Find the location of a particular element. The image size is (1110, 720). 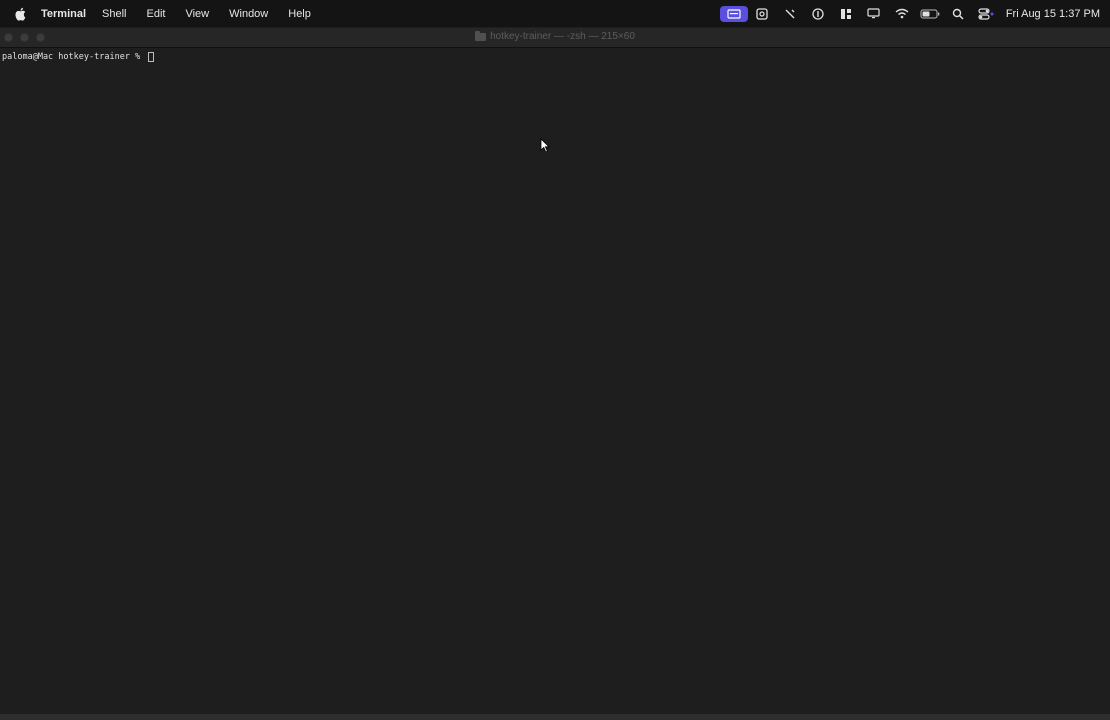

shell-prompt: paloma@Mac hotkey-trainer % is located at coordinates (74, 57).